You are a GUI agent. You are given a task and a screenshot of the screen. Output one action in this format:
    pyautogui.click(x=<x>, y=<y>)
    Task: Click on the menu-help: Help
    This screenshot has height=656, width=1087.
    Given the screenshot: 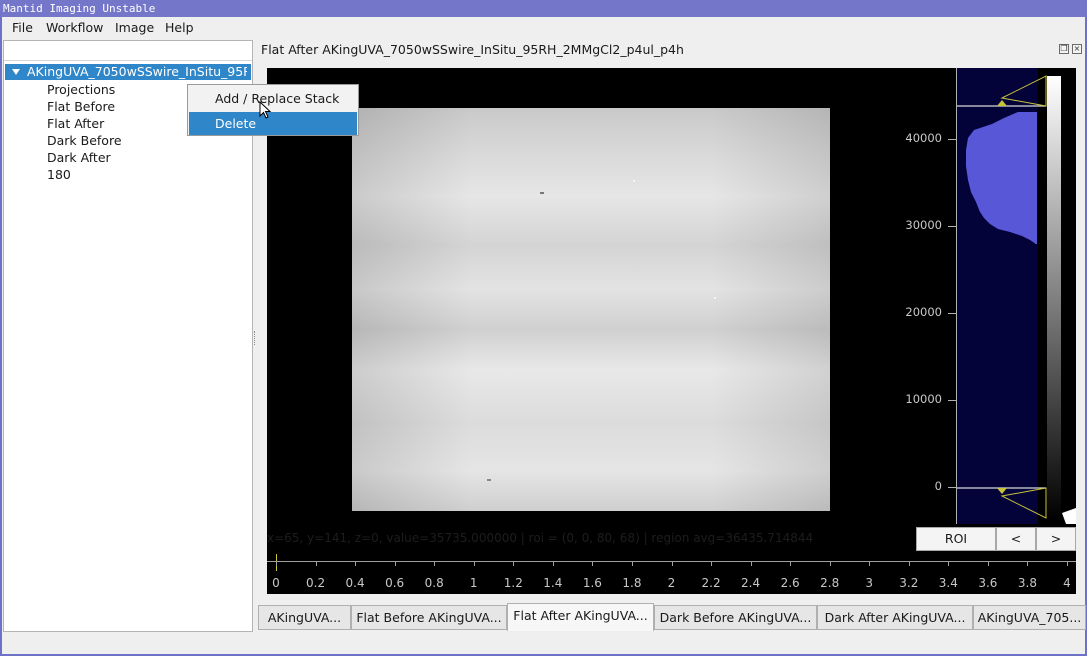 What is the action you would take?
    pyautogui.click(x=179, y=28)
    